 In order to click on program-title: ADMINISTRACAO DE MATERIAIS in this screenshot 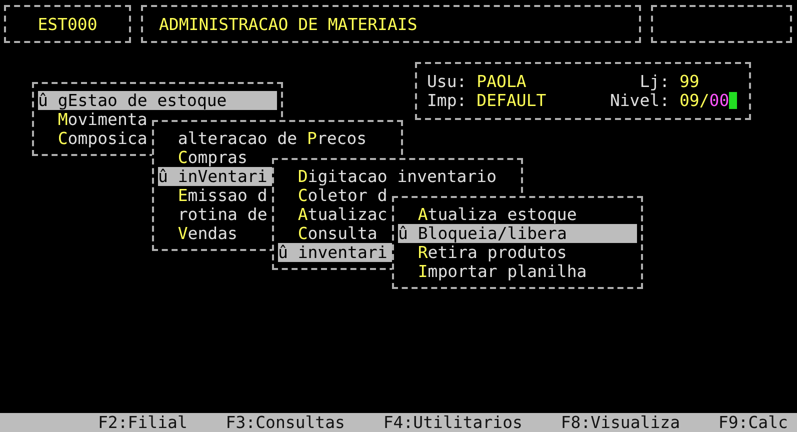, I will do `click(391, 24)`.